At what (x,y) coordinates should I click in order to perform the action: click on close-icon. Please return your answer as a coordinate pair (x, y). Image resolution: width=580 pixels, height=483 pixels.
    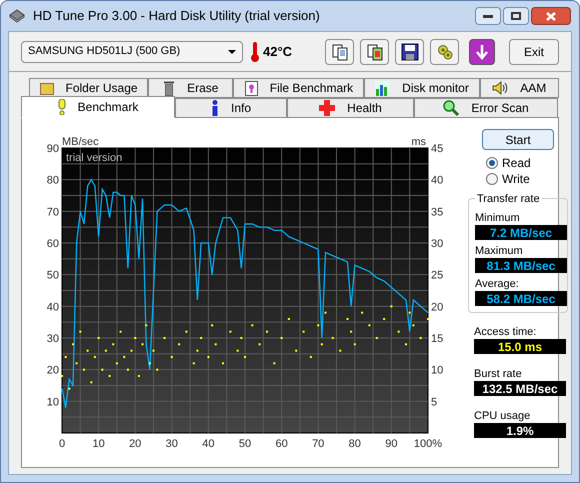
    Looking at the image, I should click on (551, 16).